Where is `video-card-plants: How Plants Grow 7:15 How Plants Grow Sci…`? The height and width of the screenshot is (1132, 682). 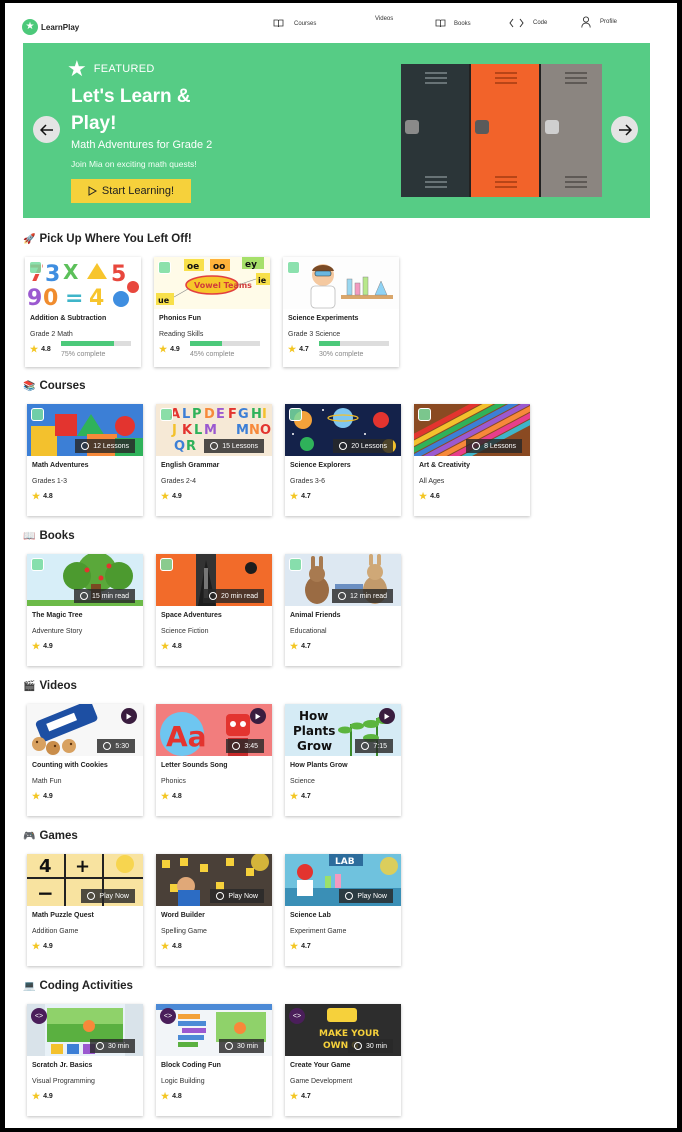
video-card-plants: How Plants Grow 7:15 How Plants Grow Sci… is located at coordinates (343, 760).